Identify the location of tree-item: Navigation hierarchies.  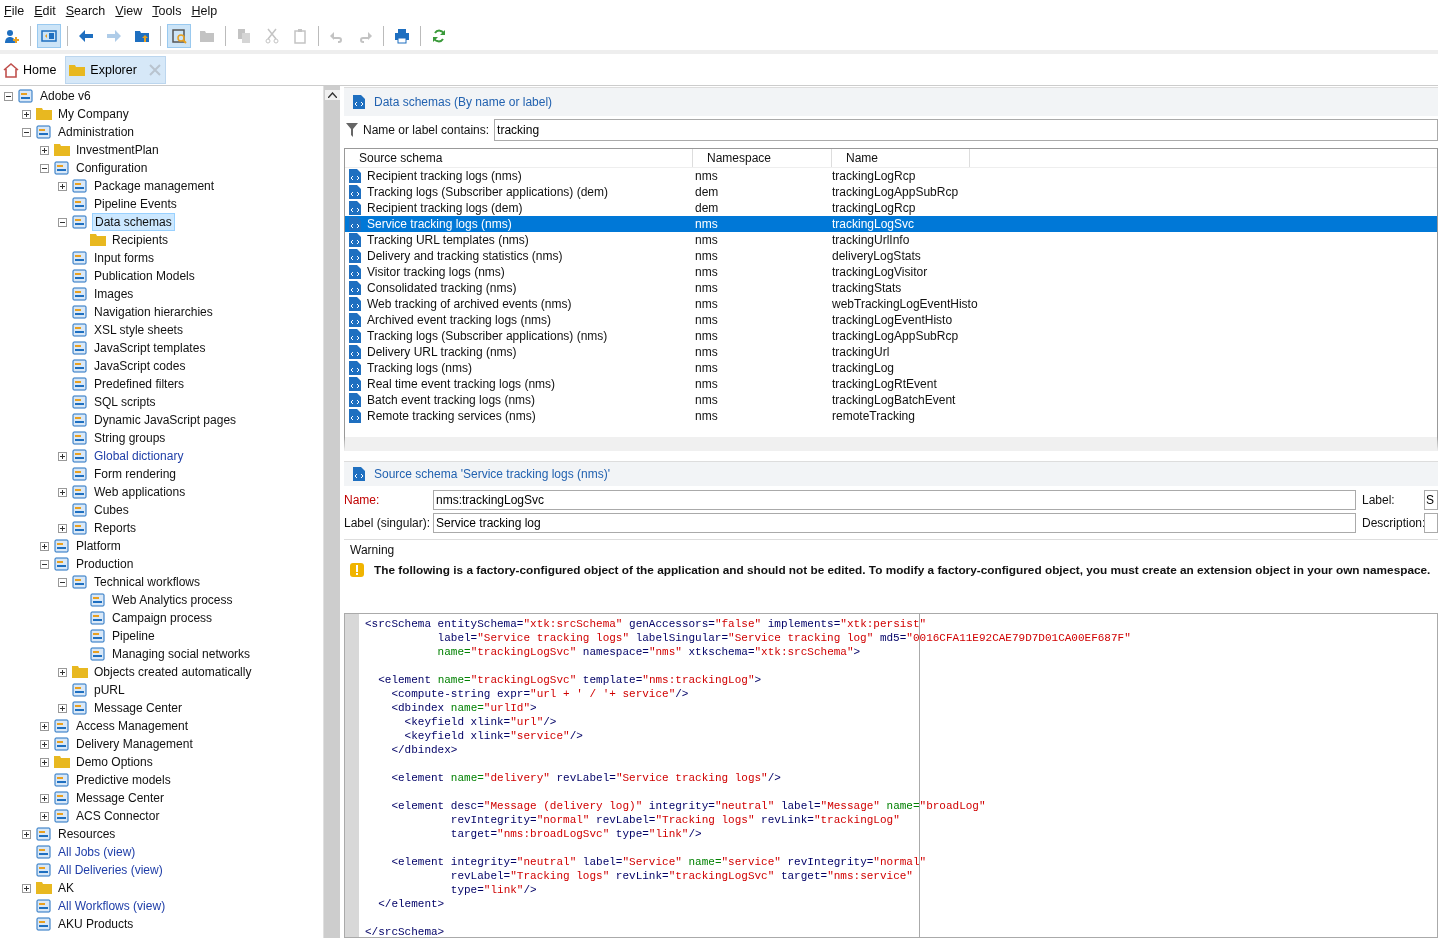
(153, 312).